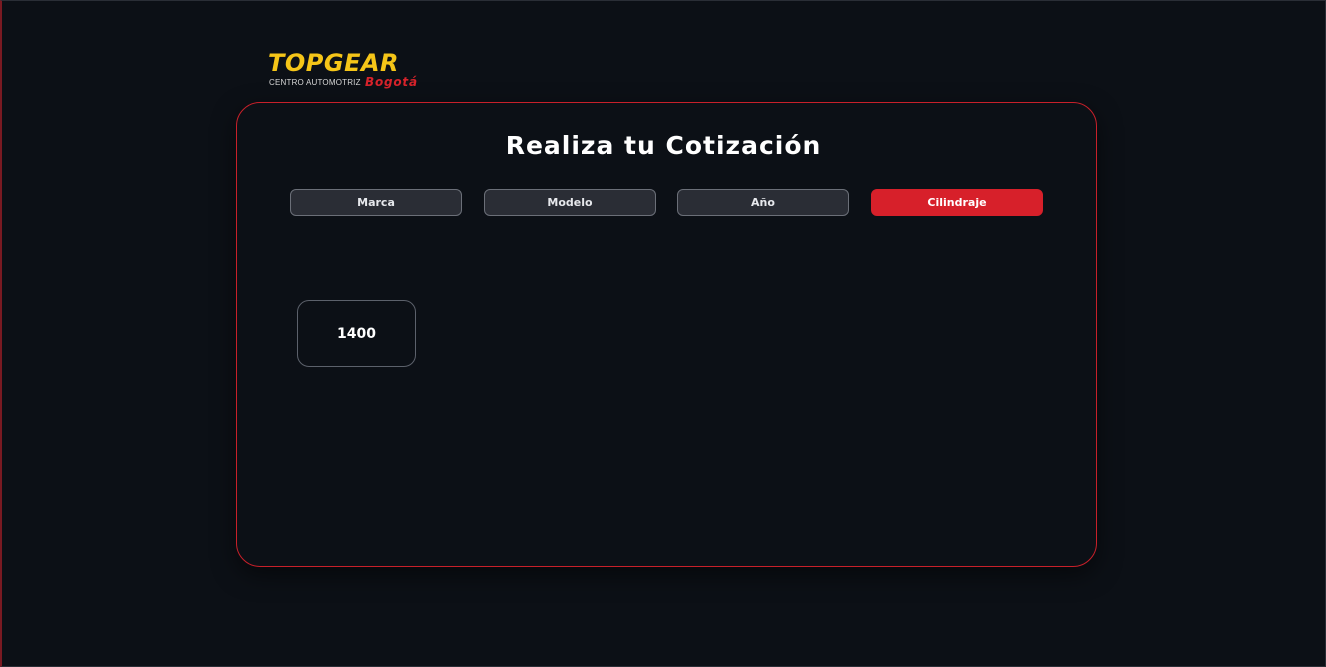  Describe the element at coordinates (315, 82) in the screenshot. I see `logo-subtitle: CENTRO AUTOMOTRIZ` at that location.